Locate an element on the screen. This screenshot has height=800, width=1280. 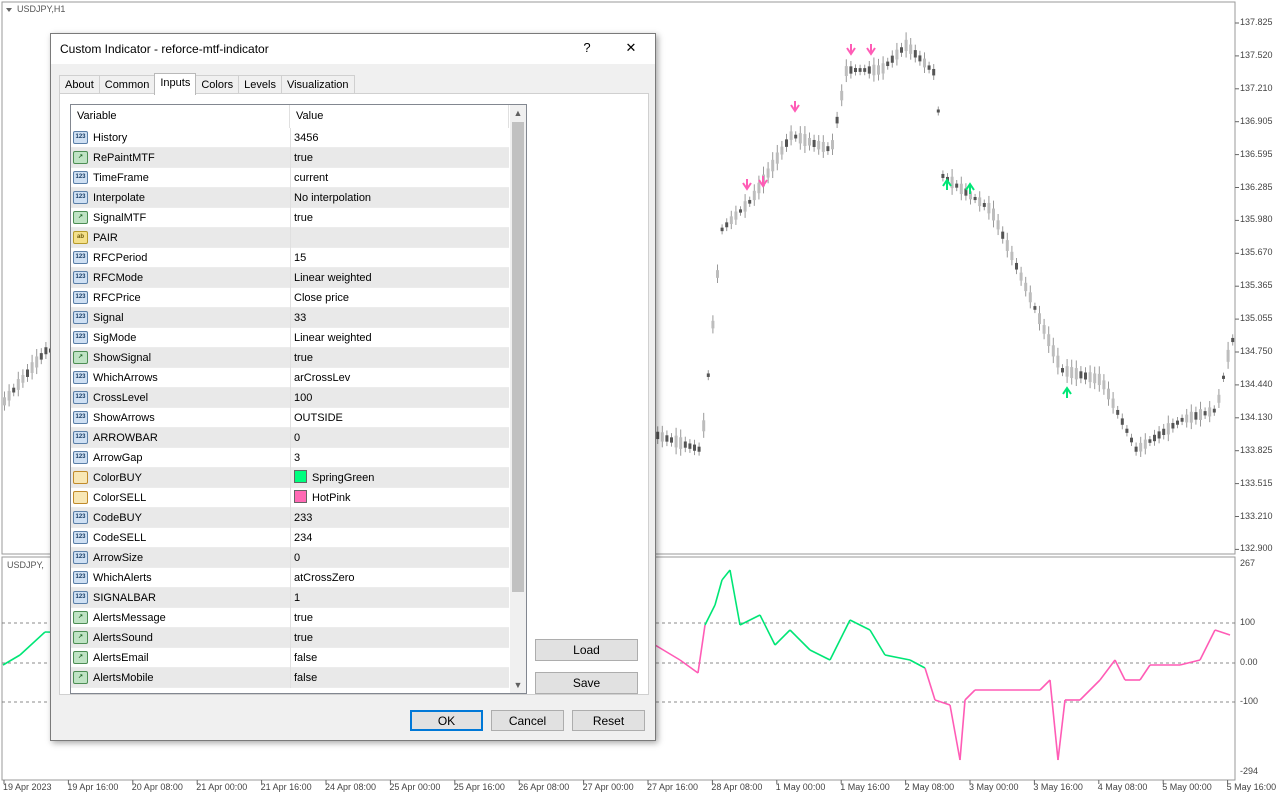
param-row: 123 Signal 33 is located at coordinates (290, 318).